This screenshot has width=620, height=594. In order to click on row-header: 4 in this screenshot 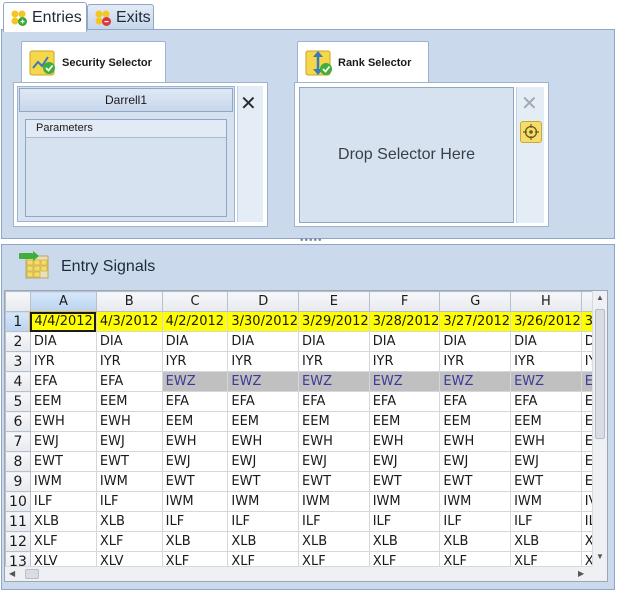, I will do `click(18, 381)`.